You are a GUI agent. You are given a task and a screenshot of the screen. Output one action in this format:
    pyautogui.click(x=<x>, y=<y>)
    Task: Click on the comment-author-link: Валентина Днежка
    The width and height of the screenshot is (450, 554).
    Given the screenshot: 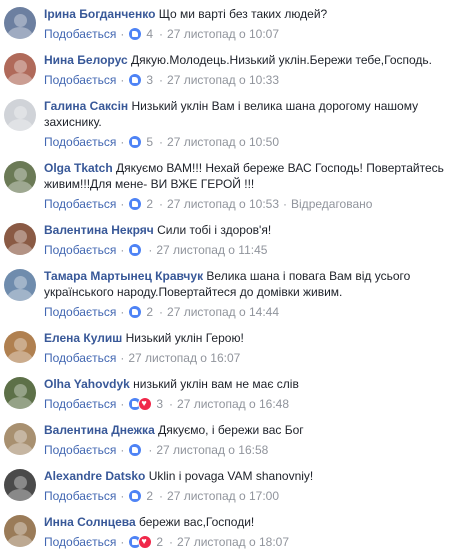 What is the action you would take?
    pyautogui.click(x=99, y=430)
    